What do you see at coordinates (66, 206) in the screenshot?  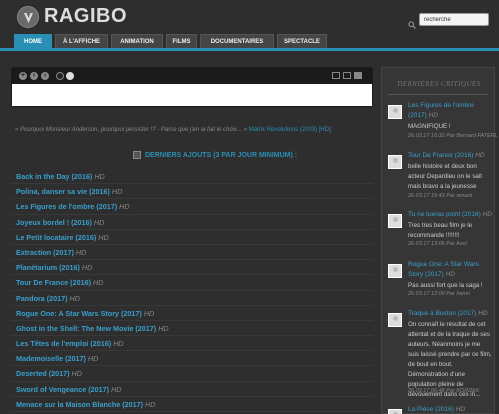 I see `list-item-title: Les Figures de l'ombre (2017)` at bounding box center [66, 206].